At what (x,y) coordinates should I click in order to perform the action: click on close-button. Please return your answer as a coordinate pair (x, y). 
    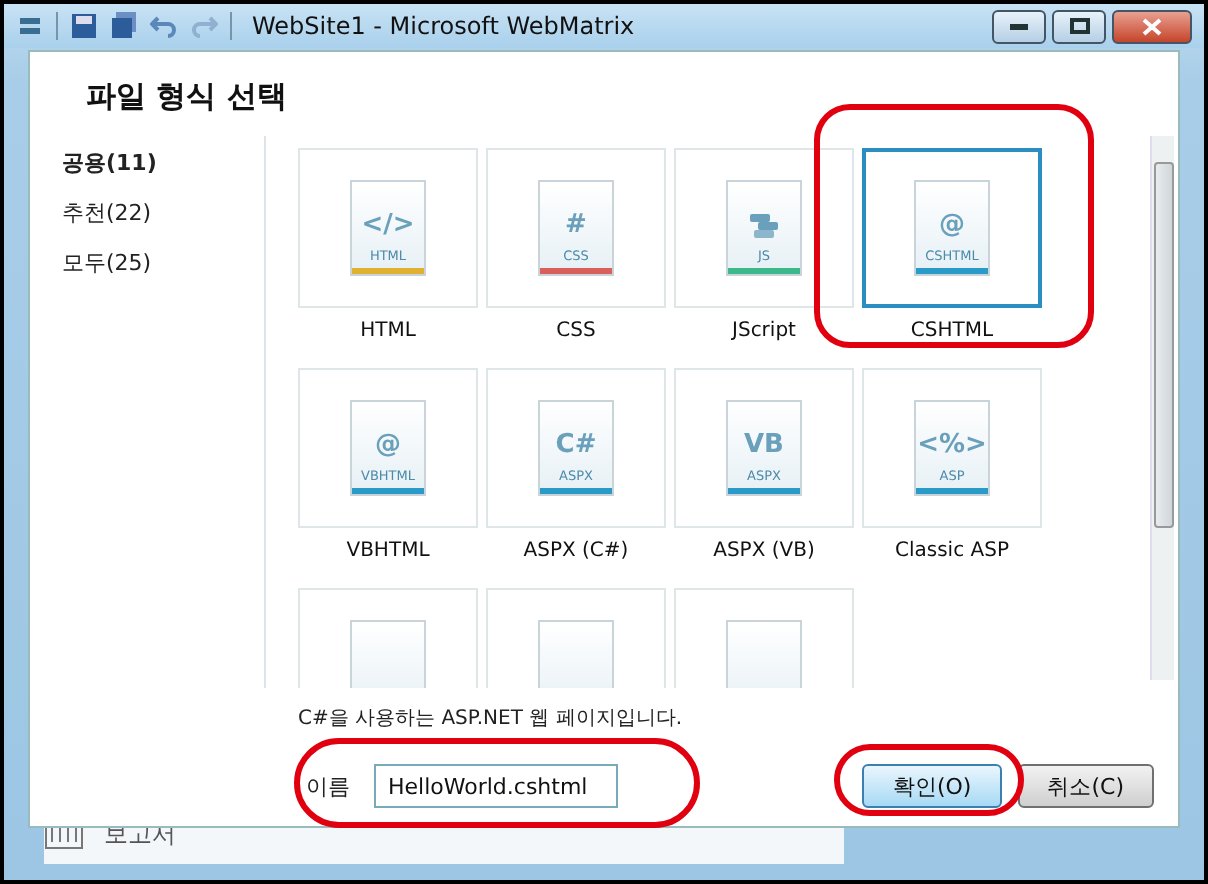
    Looking at the image, I should click on (1152, 26).